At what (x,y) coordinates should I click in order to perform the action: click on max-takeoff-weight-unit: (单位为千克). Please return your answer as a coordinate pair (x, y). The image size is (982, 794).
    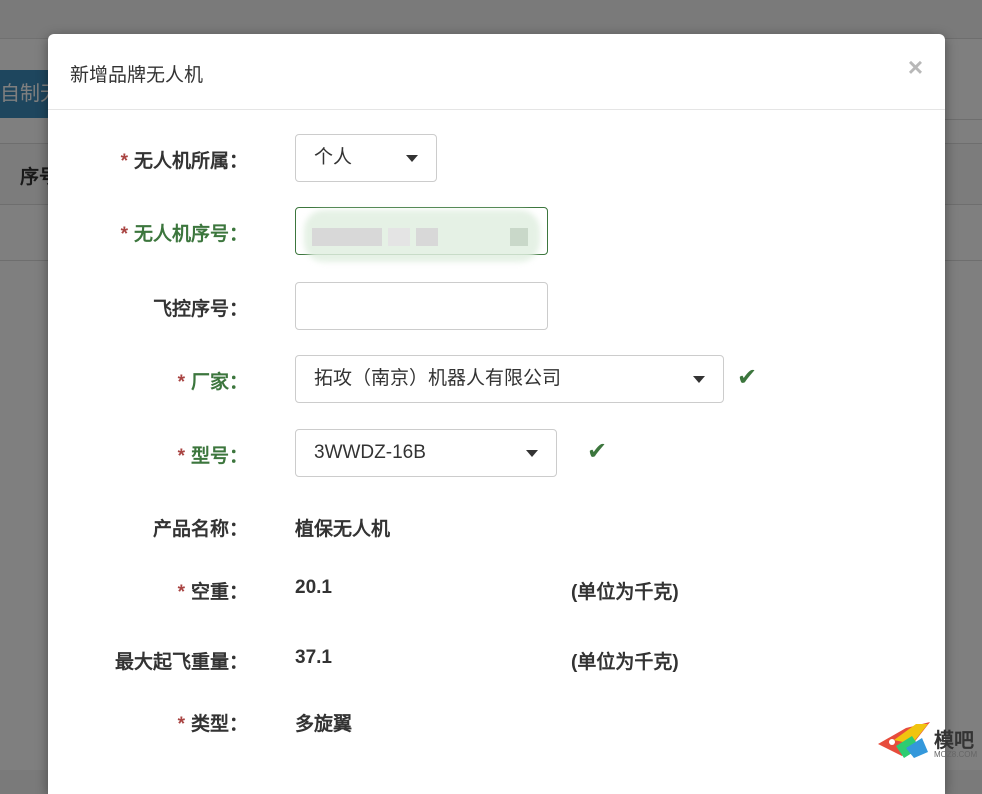
    Looking at the image, I should click on (625, 662).